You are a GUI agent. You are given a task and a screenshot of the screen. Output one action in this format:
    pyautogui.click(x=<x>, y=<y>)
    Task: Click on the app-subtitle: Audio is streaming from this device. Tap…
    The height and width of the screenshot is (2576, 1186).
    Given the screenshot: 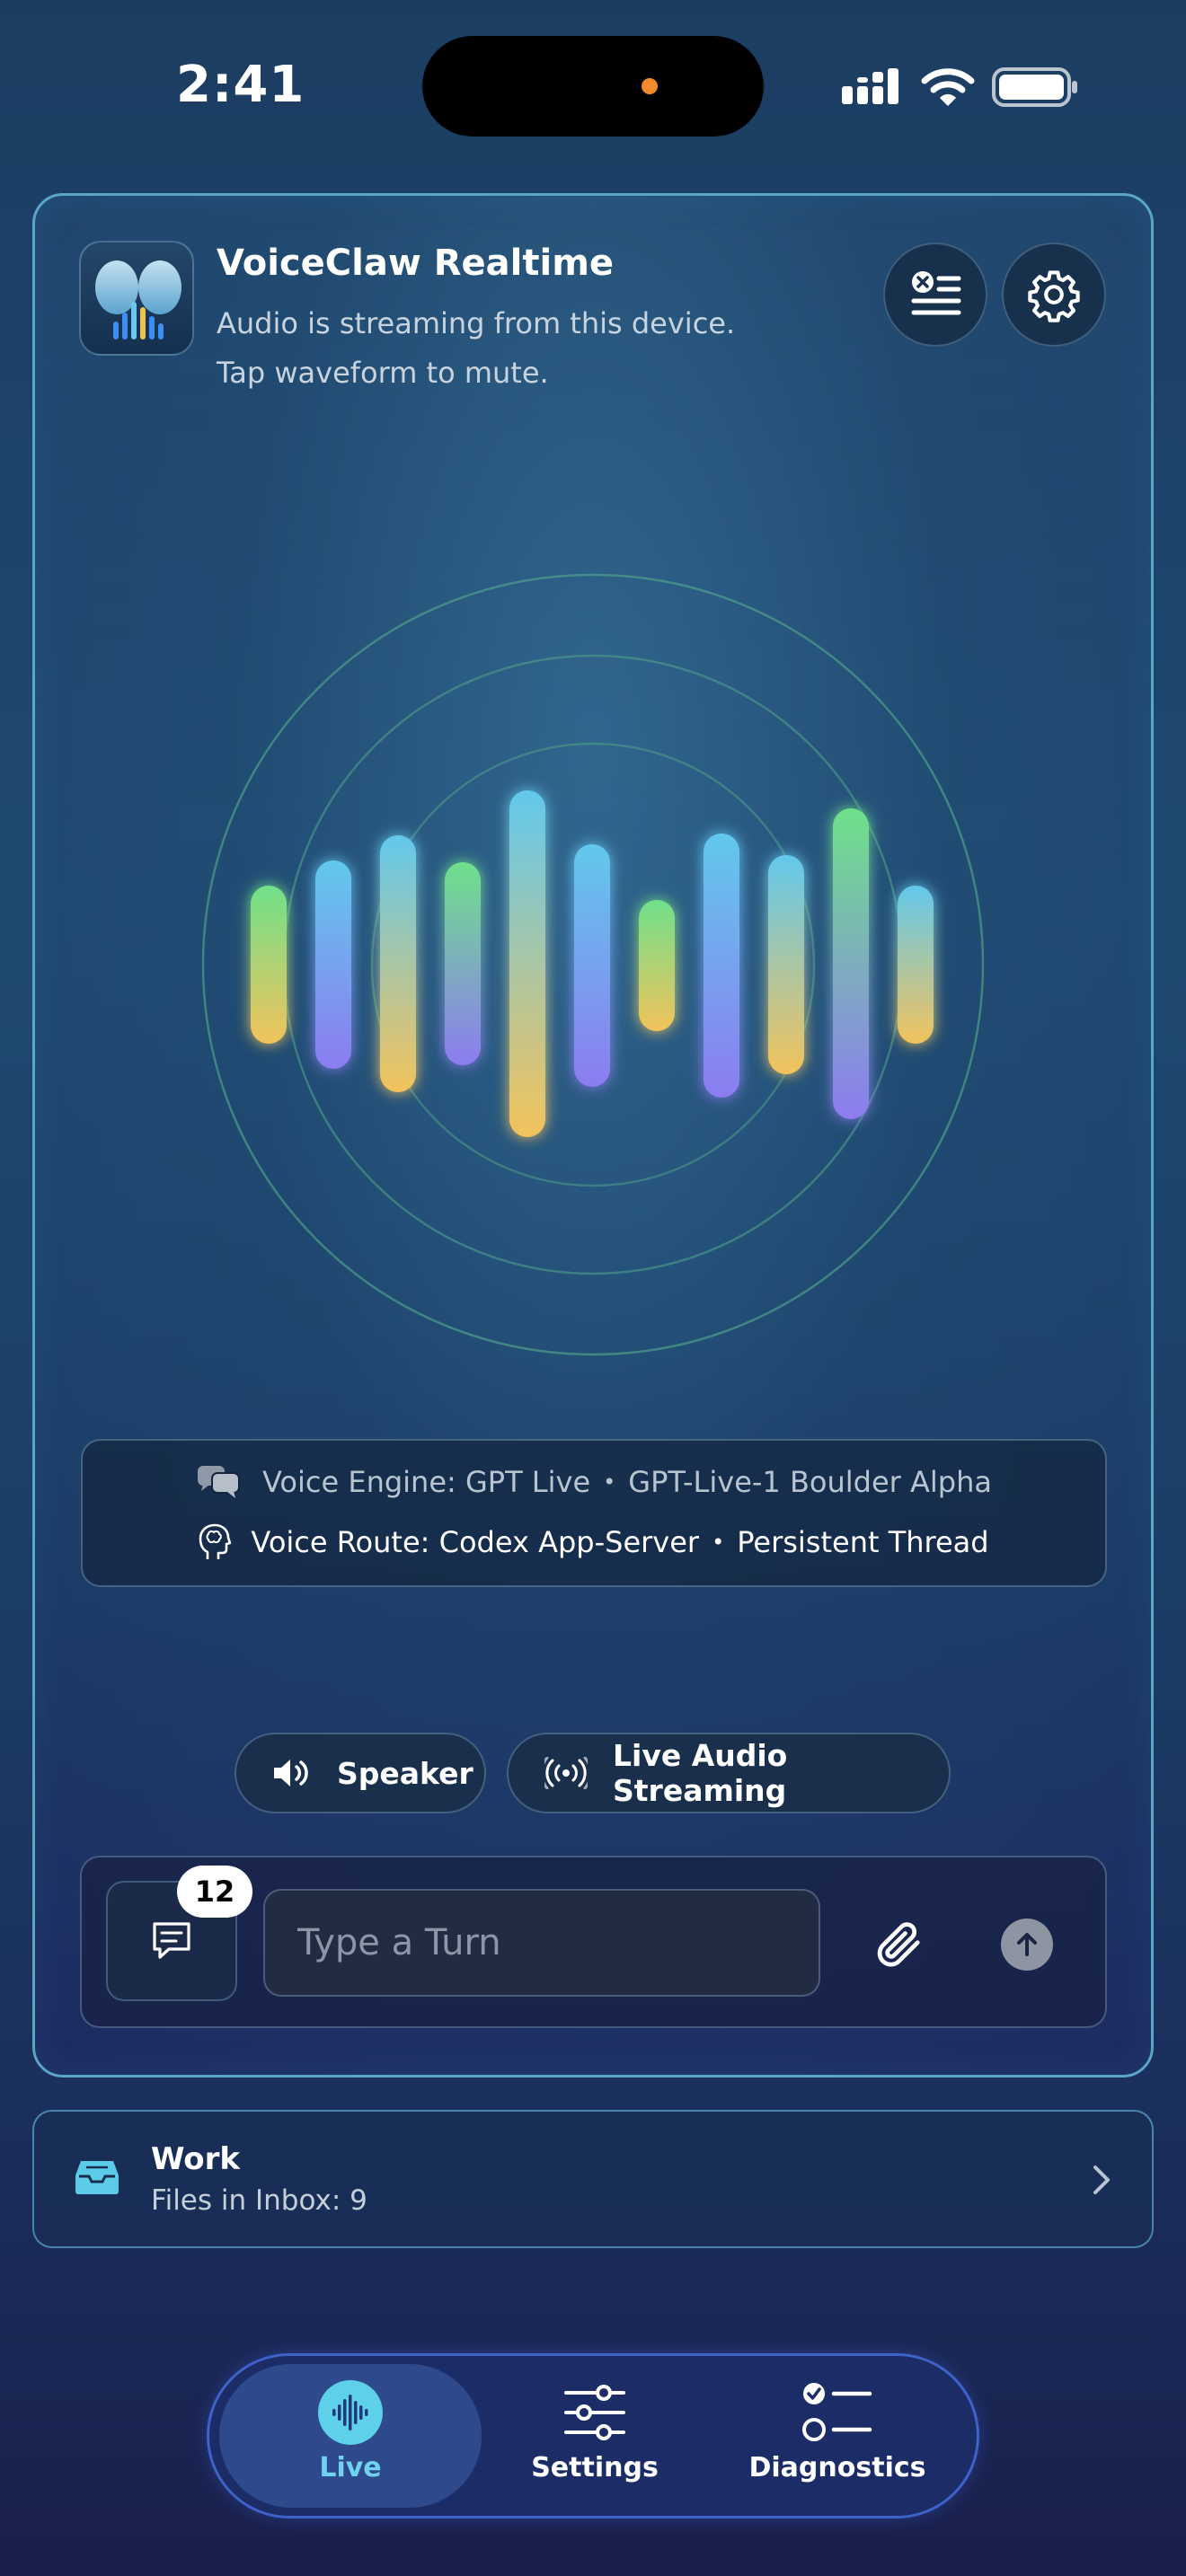 What is the action you would take?
    pyautogui.click(x=504, y=348)
    